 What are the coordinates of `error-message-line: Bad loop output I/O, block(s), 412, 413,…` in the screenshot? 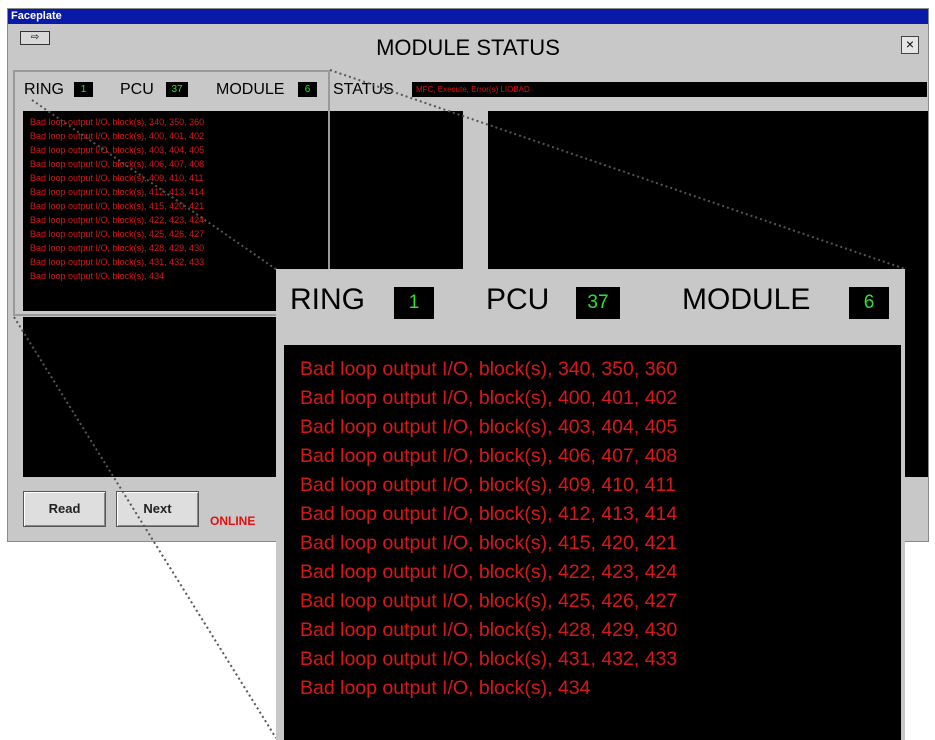 It's located at (489, 514).